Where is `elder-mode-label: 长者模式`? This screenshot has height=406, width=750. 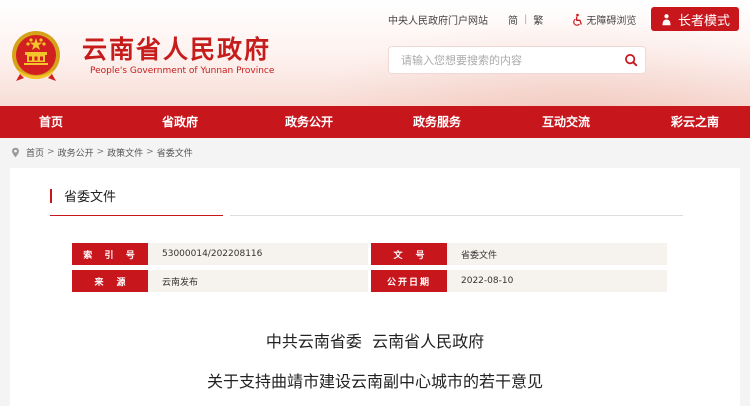 elder-mode-label: 长者模式 is located at coordinates (703, 21).